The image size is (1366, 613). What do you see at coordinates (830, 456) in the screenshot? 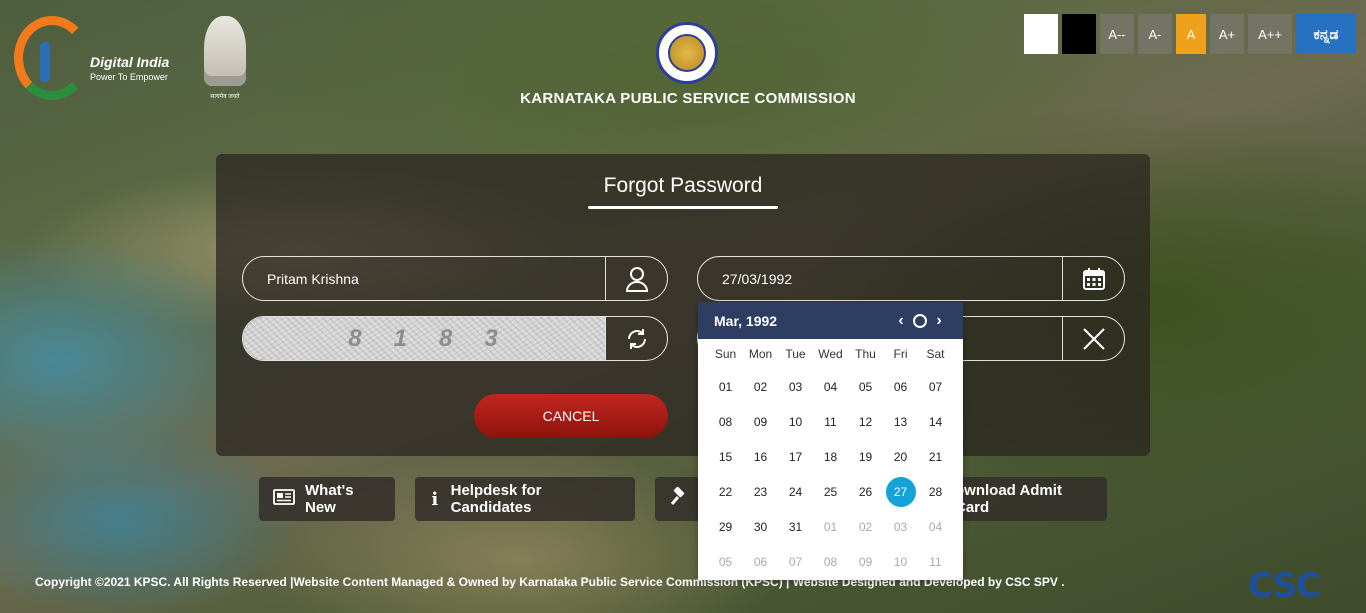
I see `calendar-day: 18` at bounding box center [830, 456].